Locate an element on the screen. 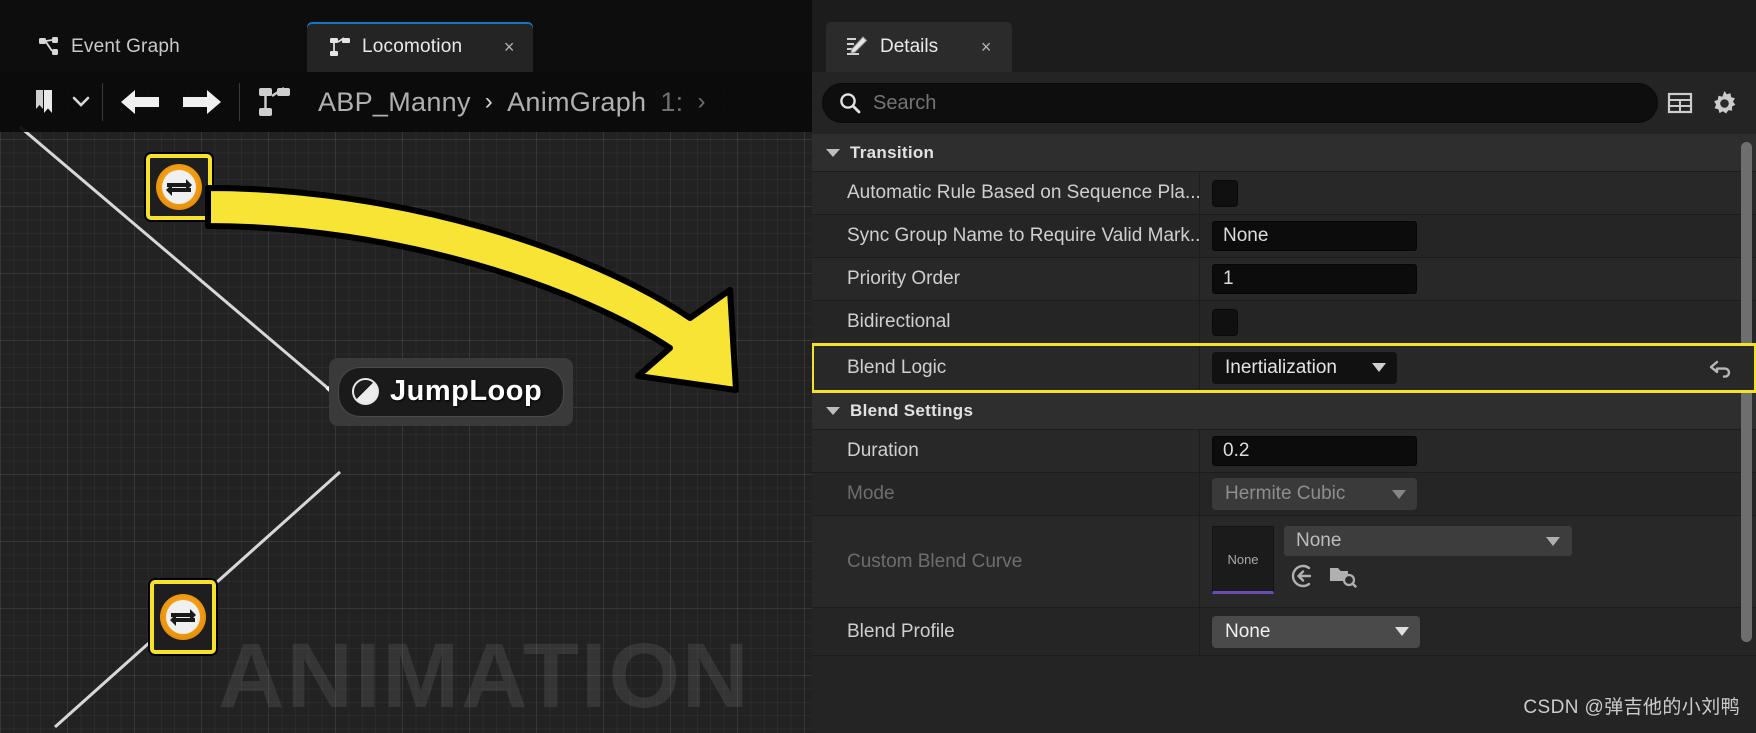 This screenshot has height=733, width=1756. breadcrumb-sep-0: › is located at coordinates (489, 101).